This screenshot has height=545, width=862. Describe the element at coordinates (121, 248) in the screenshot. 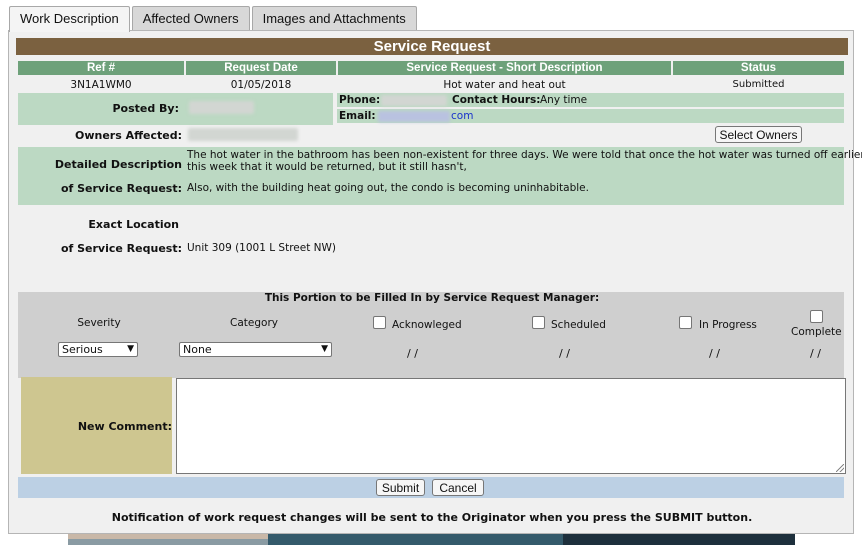

I see `exact-location-label-2: of Service Request:` at that location.